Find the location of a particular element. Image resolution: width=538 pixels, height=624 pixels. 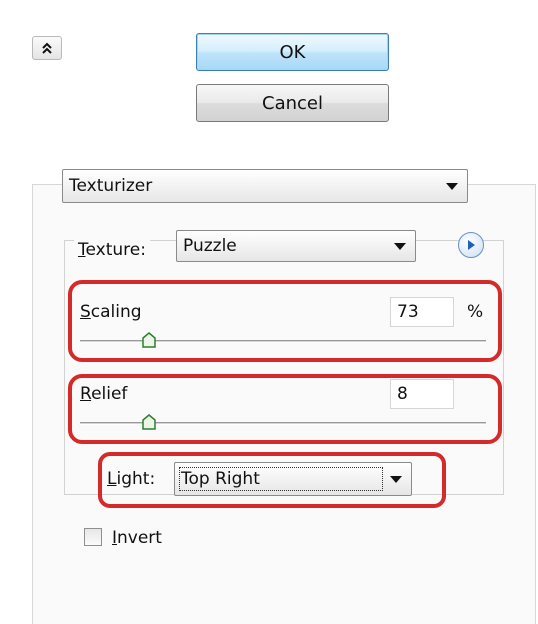

texture-select: Puzzle is located at coordinates (296, 246).